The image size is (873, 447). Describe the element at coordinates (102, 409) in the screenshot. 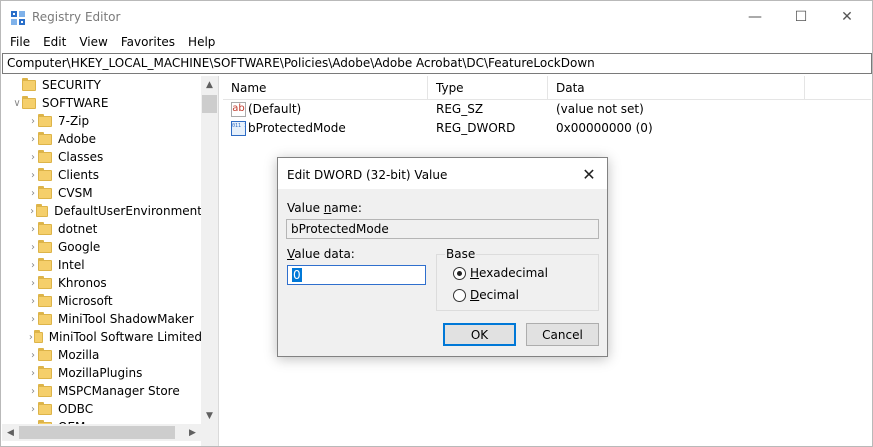

I see `tree-item: › ODBC` at that location.